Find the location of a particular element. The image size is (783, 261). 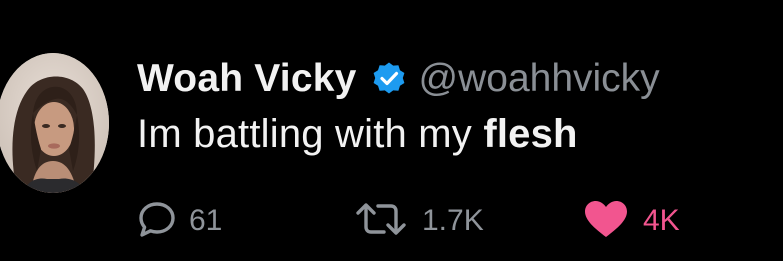

retweet-button: 1.7K is located at coordinates (418, 221).